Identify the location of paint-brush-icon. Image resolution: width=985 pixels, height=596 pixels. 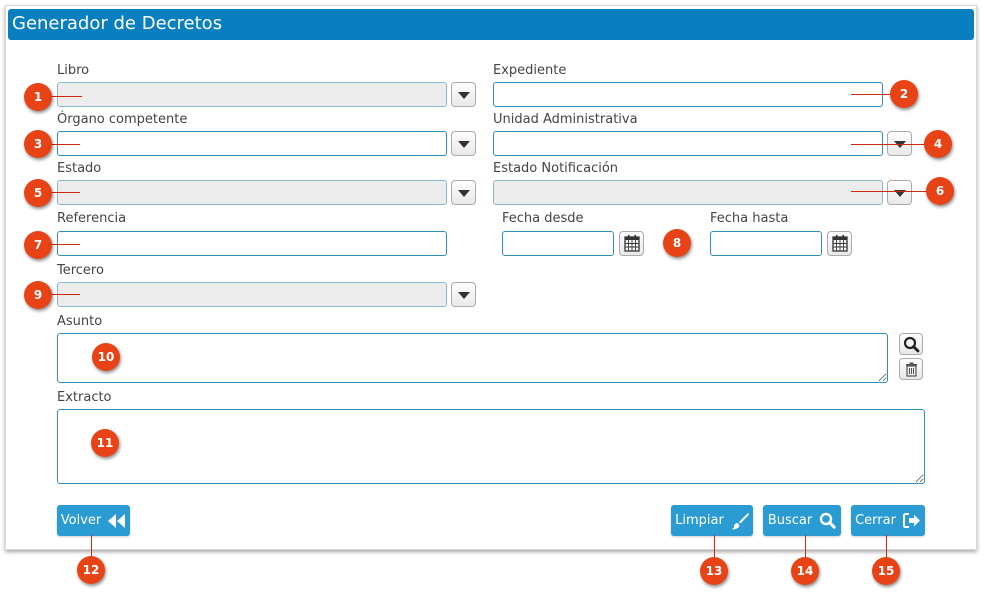
(739, 520).